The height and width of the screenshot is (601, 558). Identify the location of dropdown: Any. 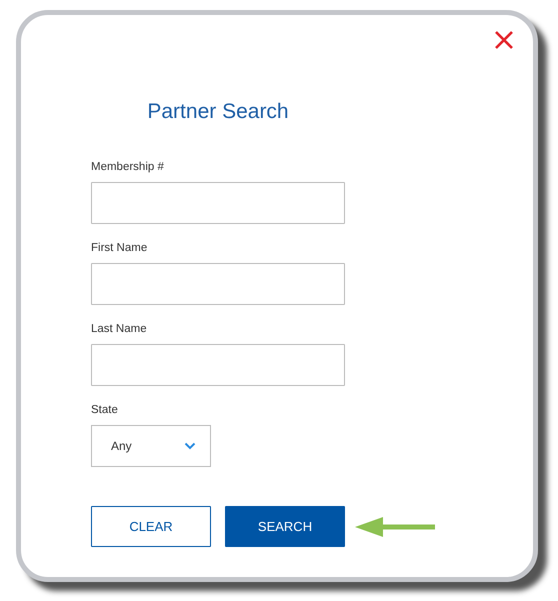
(151, 446).